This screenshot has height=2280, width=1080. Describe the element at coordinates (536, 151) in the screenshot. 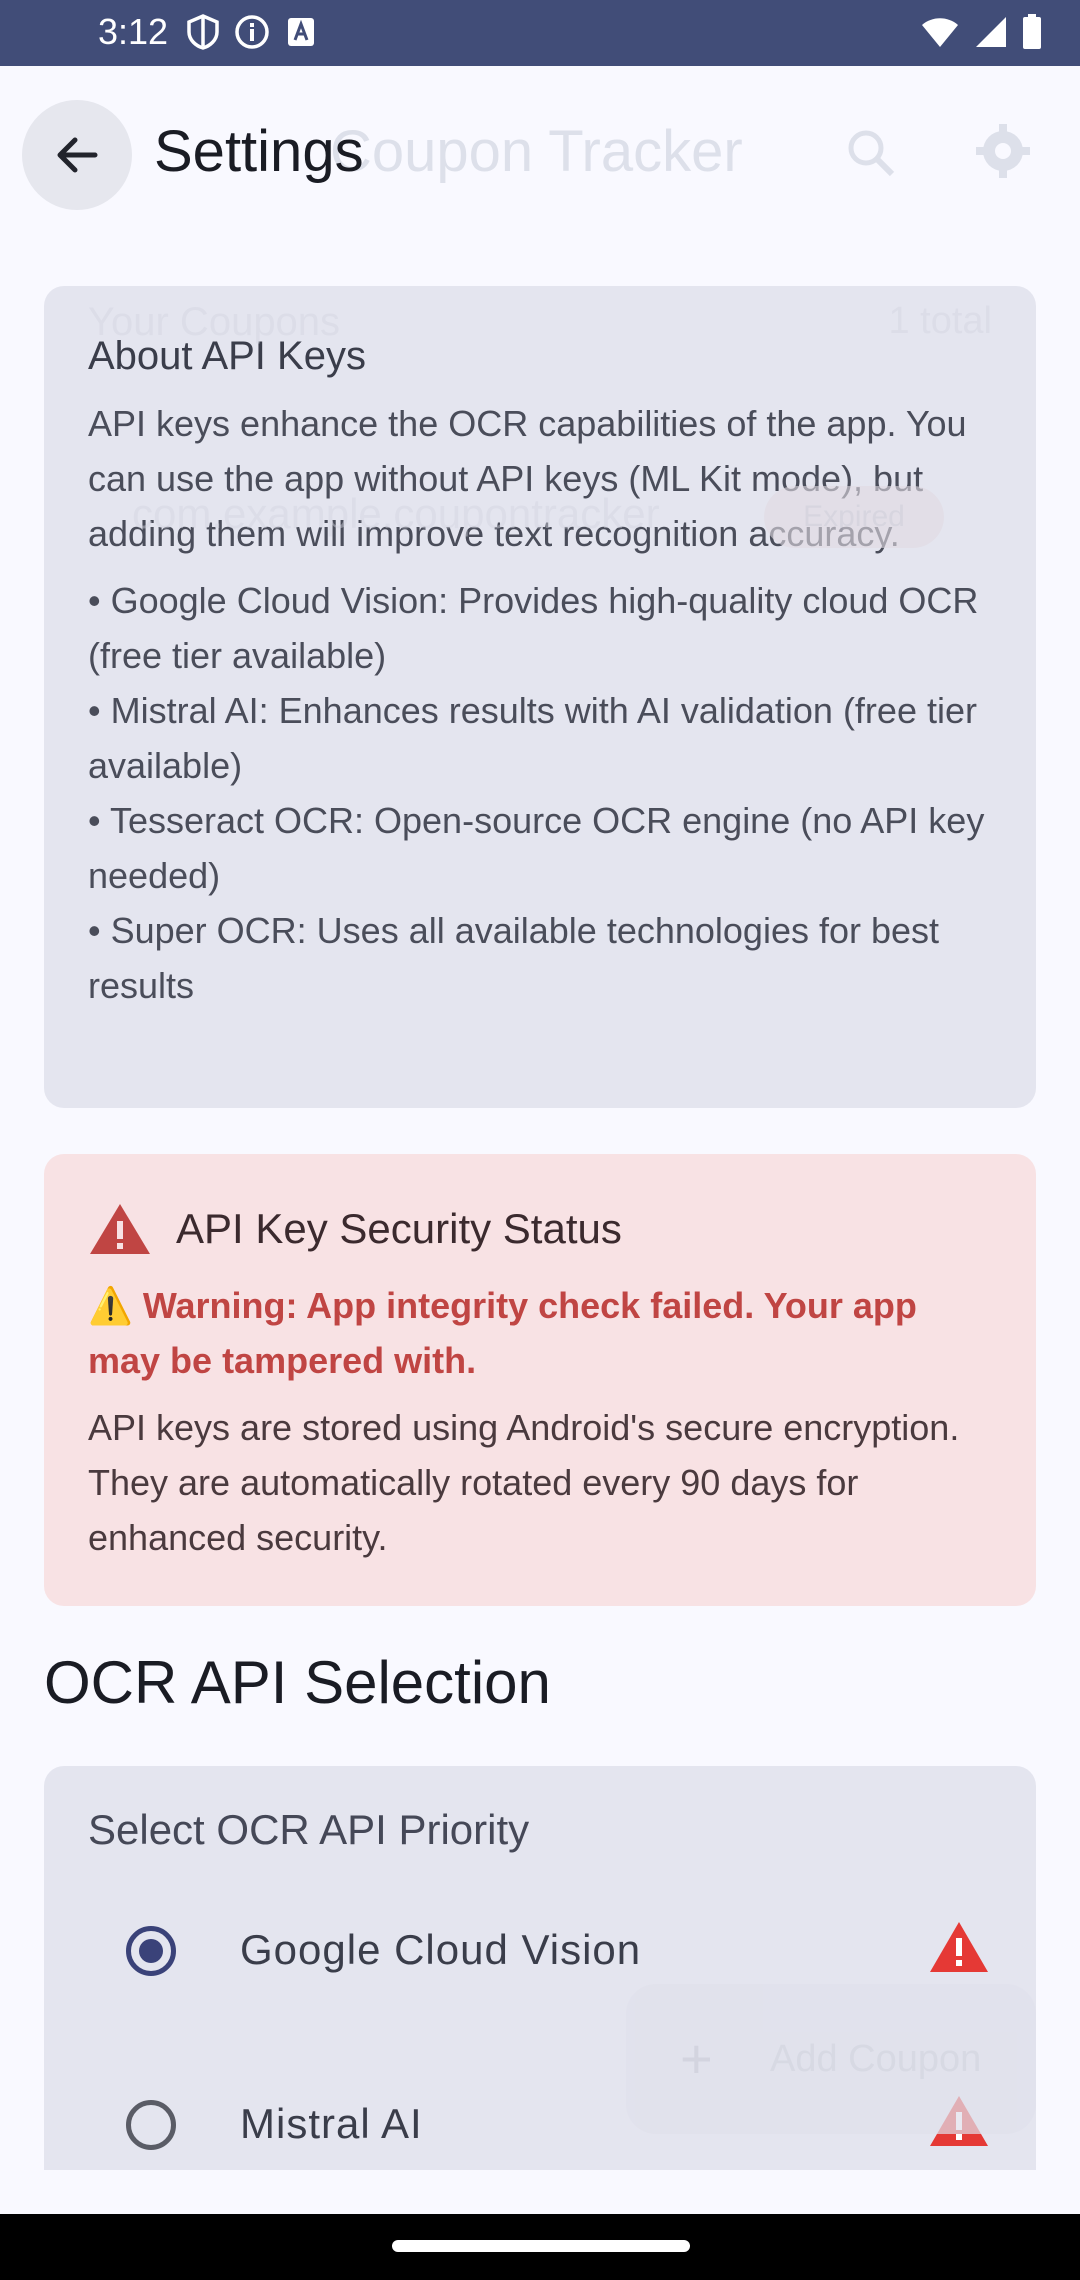

I see `background-app-title: Coupon Tracker` at that location.